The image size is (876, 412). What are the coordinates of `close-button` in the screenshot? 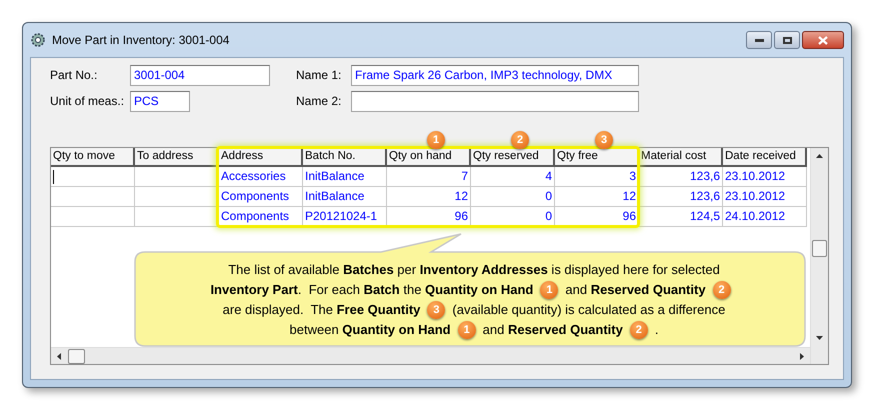 It's located at (823, 40).